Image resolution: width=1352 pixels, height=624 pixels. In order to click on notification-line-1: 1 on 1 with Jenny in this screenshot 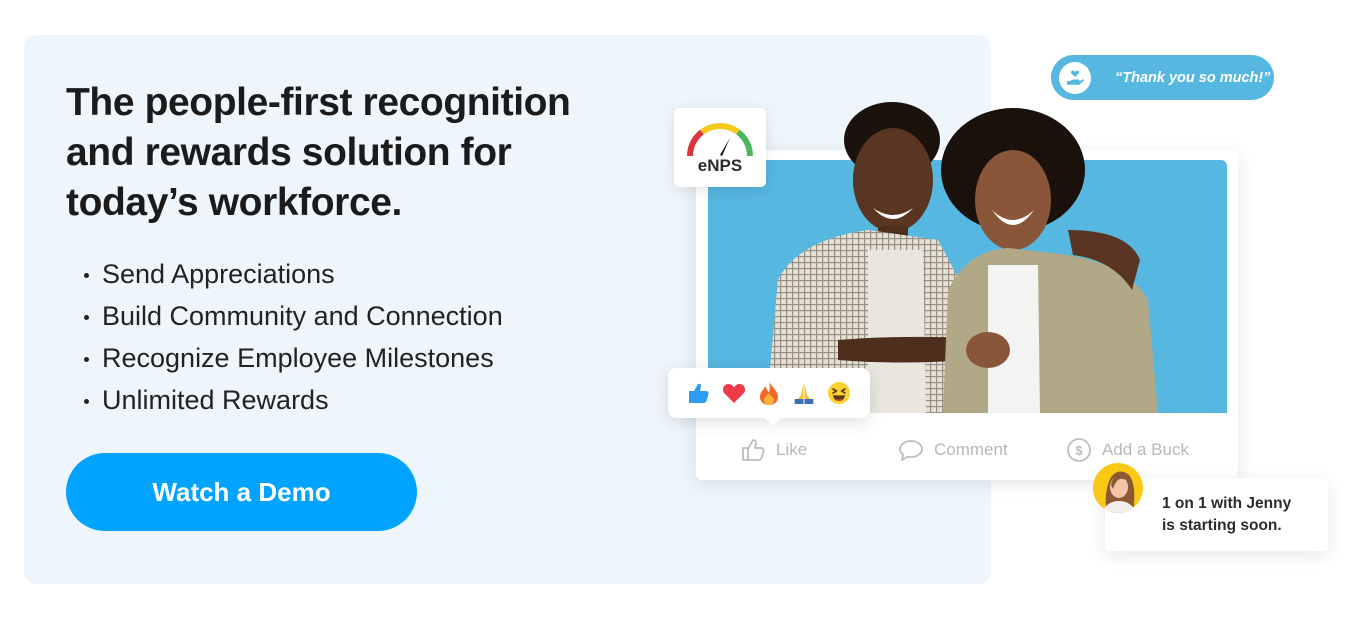, I will do `click(1227, 503)`.